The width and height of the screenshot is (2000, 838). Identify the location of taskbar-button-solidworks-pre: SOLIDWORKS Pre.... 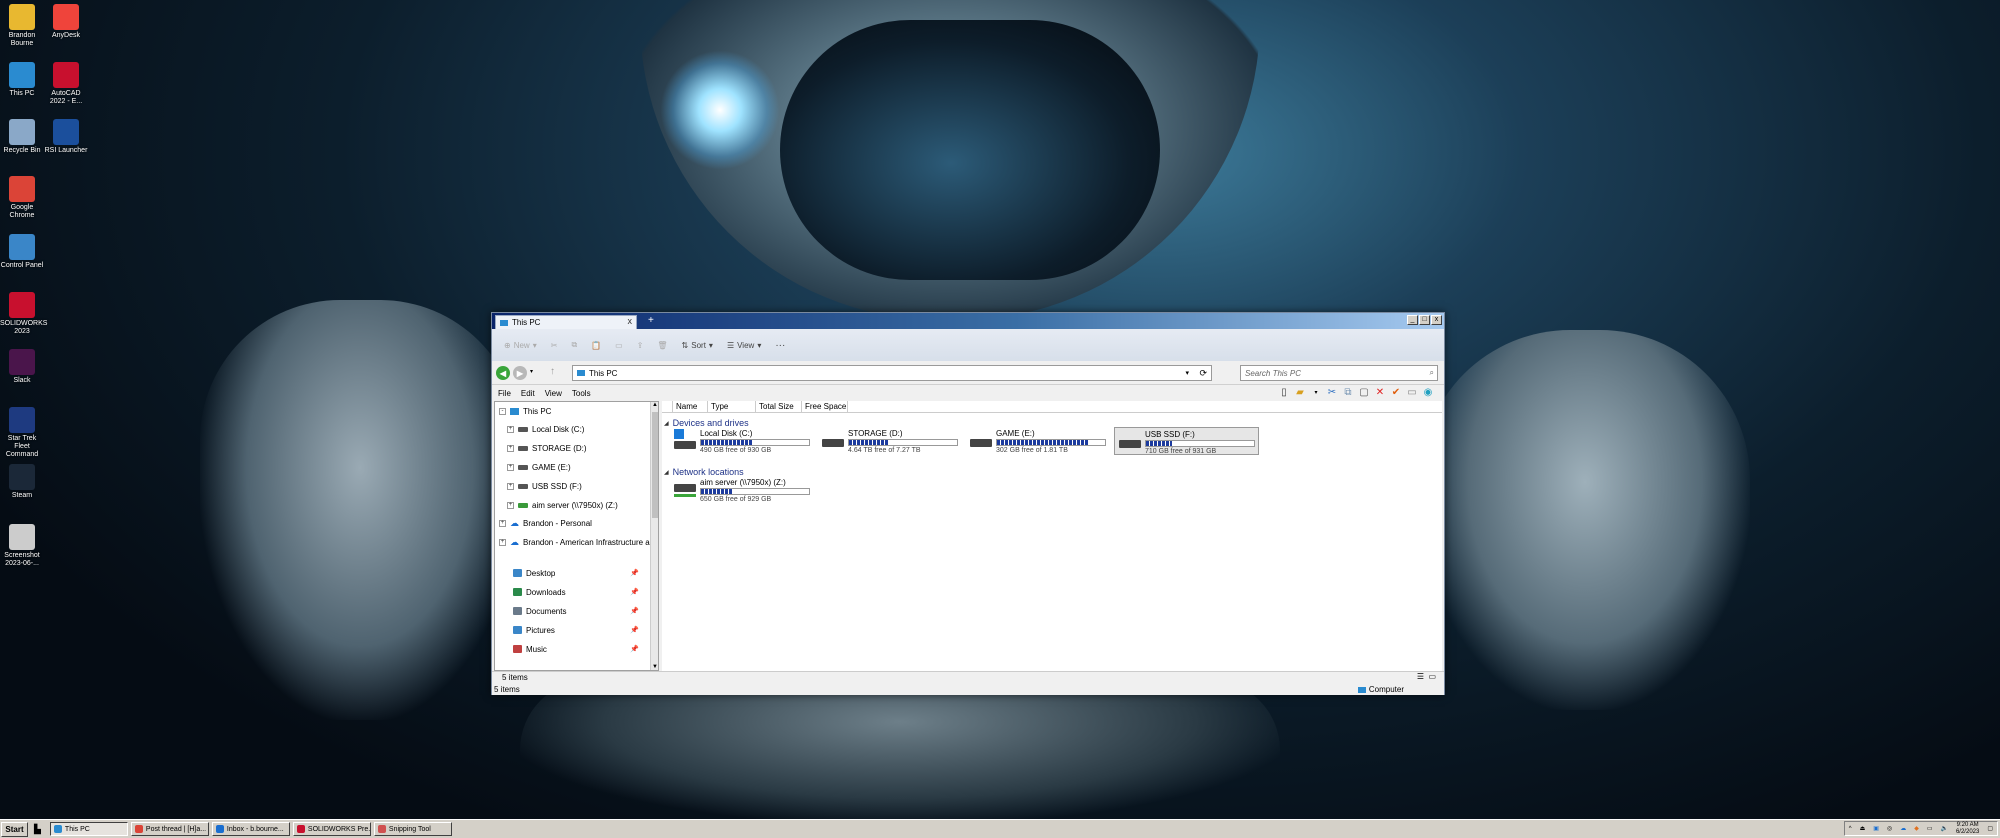
(331, 829).